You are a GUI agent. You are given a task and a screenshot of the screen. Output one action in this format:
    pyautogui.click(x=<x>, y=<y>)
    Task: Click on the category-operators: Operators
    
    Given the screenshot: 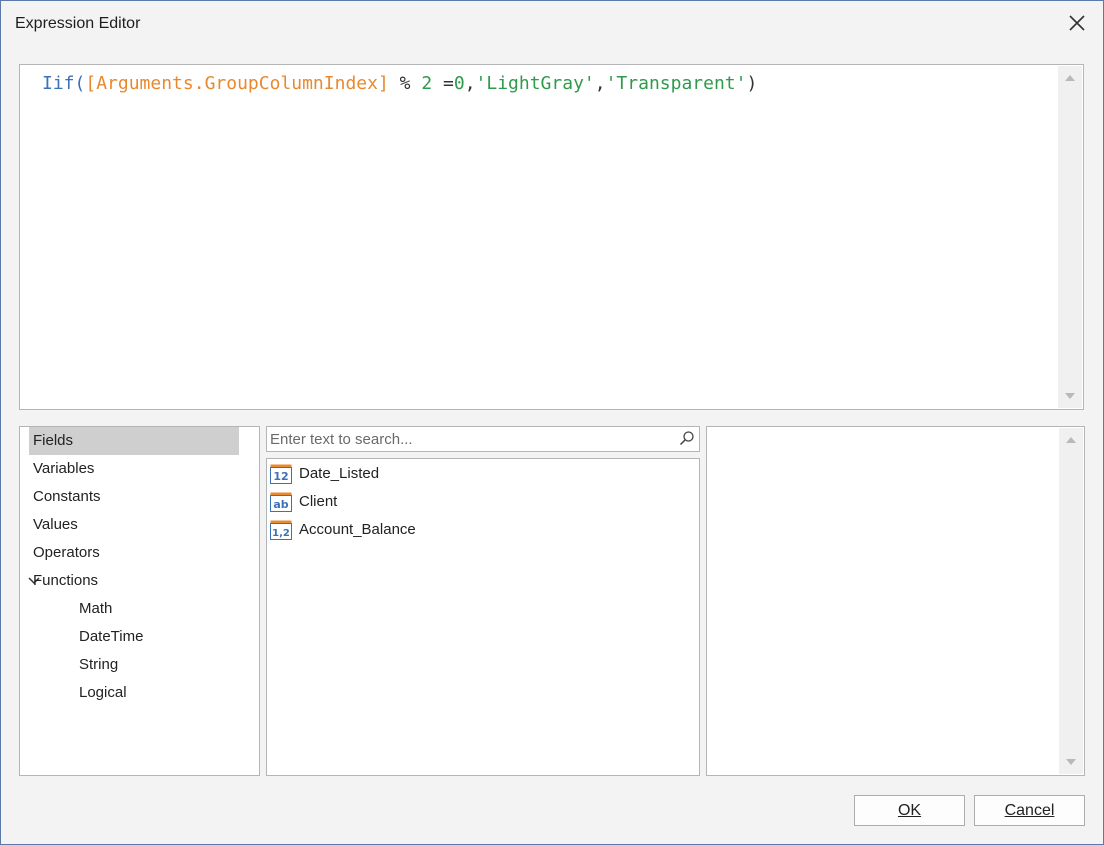 What is the action you would take?
    pyautogui.click(x=134, y=553)
    